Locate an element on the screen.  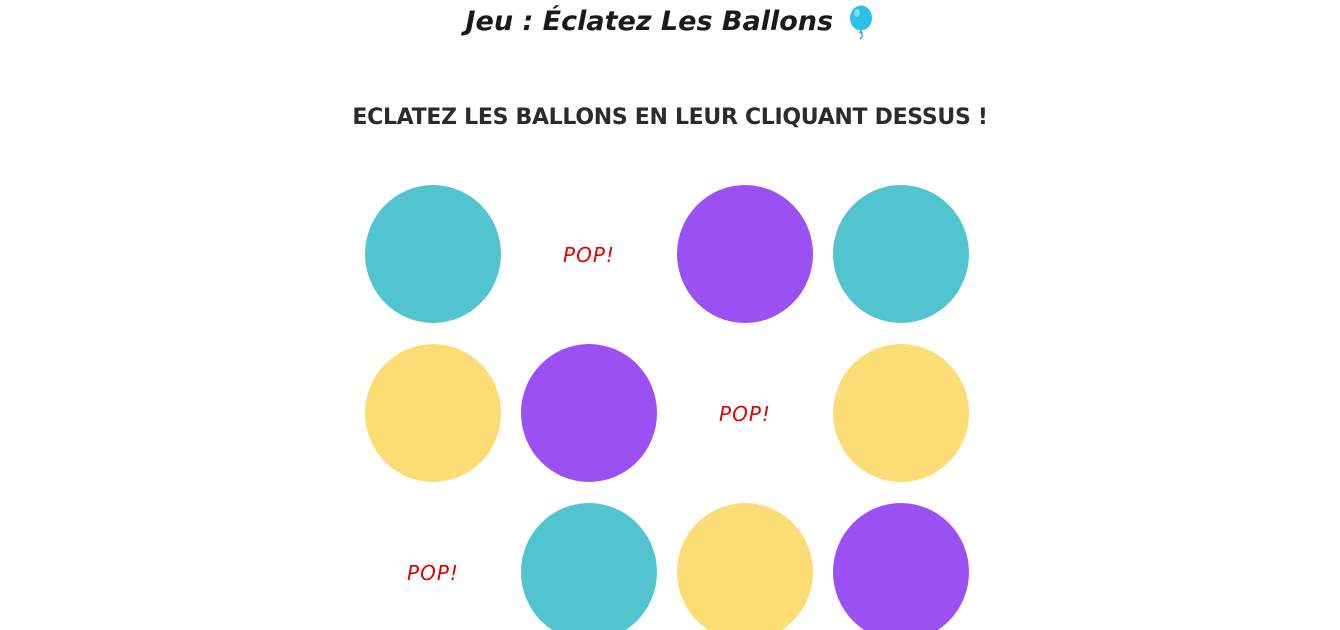
balloon-icon is located at coordinates (861, 22).